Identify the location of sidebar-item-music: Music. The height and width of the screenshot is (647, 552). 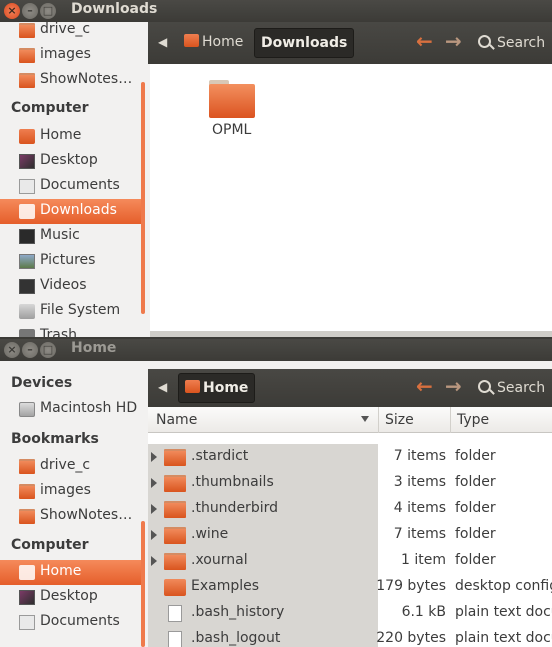
(71, 236).